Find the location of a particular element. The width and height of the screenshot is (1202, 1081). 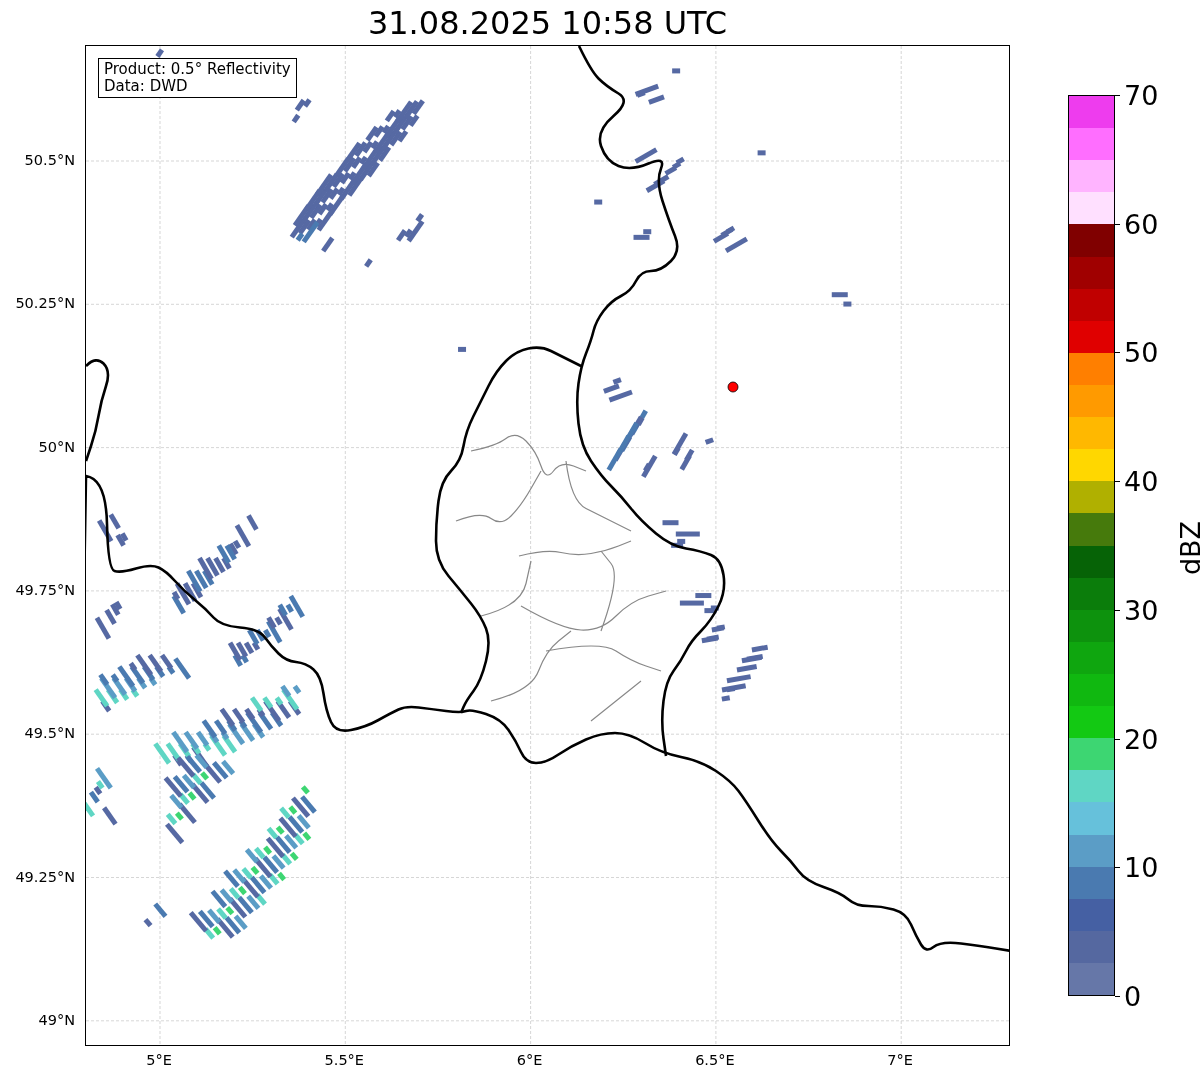

colorbar-tick-label: 60 is located at coordinates (1141, 224).